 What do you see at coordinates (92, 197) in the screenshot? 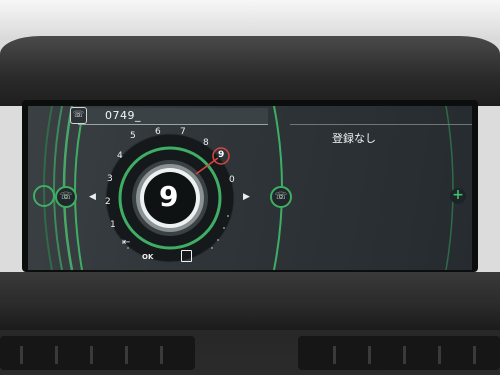
I see `triangle-left-icon: ◀` at bounding box center [92, 197].